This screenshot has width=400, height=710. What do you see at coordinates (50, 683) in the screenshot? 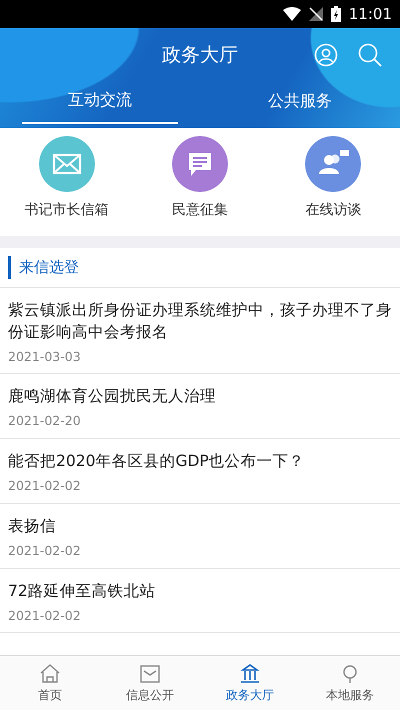
I see `nav-tab: 首页` at bounding box center [50, 683].